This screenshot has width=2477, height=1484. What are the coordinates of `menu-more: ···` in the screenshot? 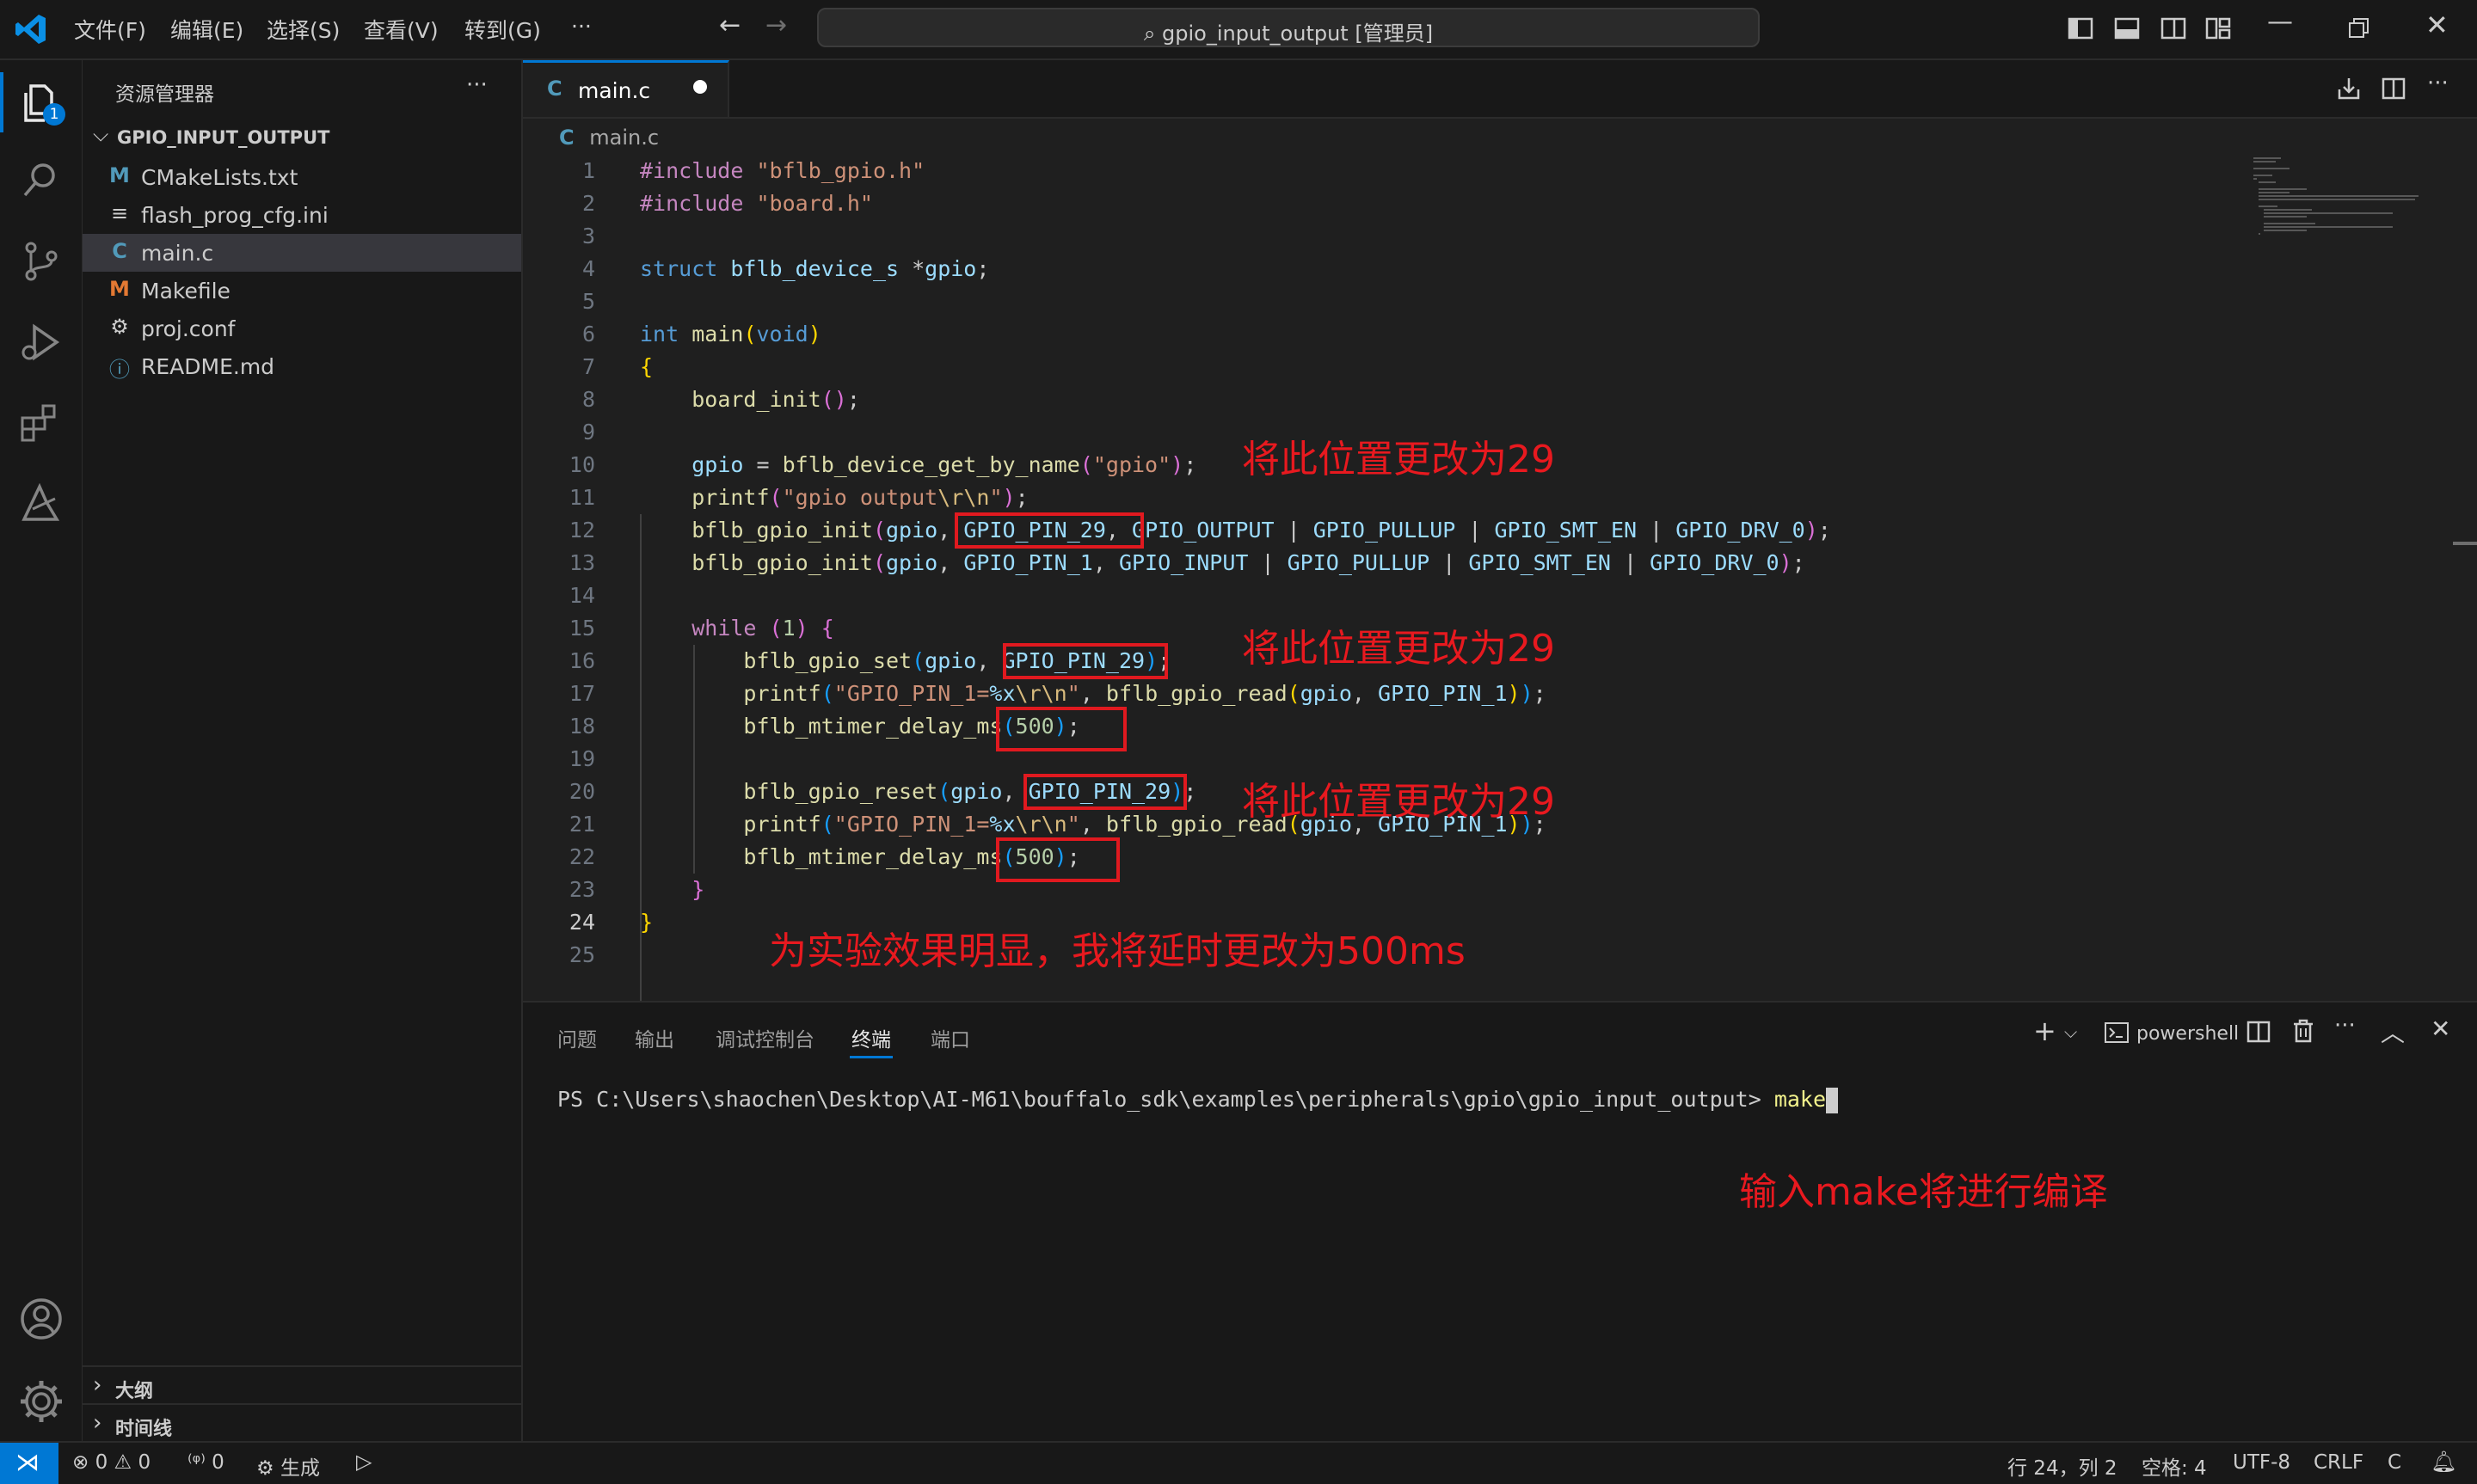 It's located at (581, 26).